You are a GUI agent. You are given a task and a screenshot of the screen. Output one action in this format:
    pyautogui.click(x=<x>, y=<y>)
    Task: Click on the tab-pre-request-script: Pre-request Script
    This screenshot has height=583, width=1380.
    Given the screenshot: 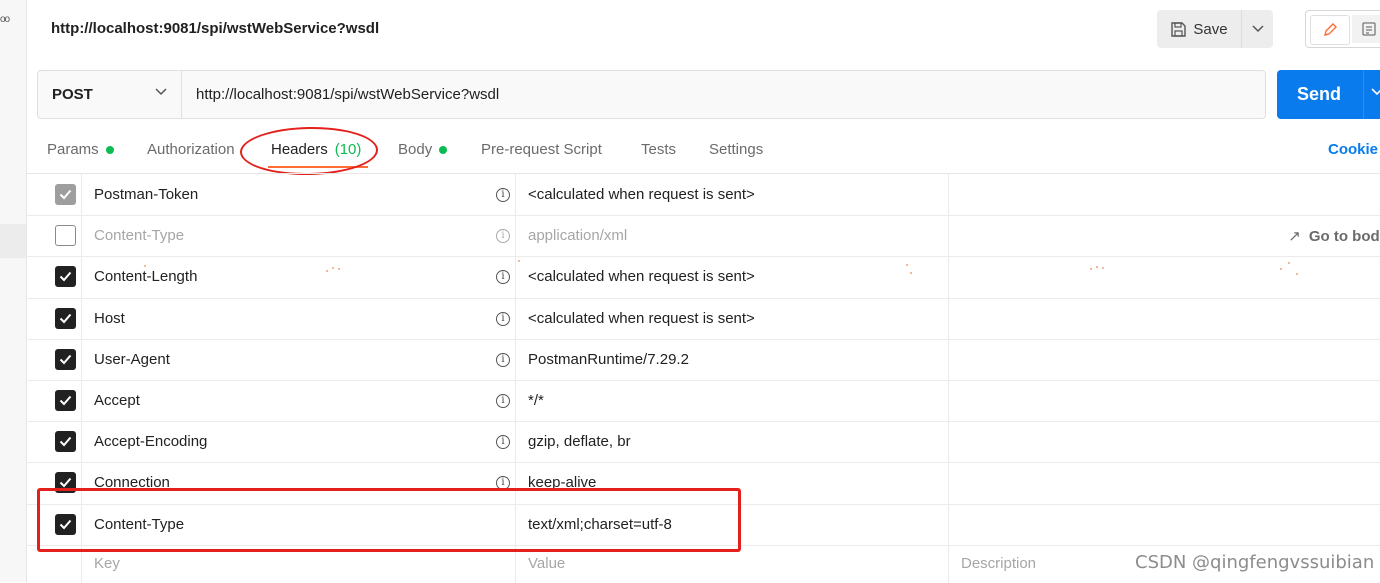 What is the action you would take?
    pyautogui.click(x=541, y=149)
    